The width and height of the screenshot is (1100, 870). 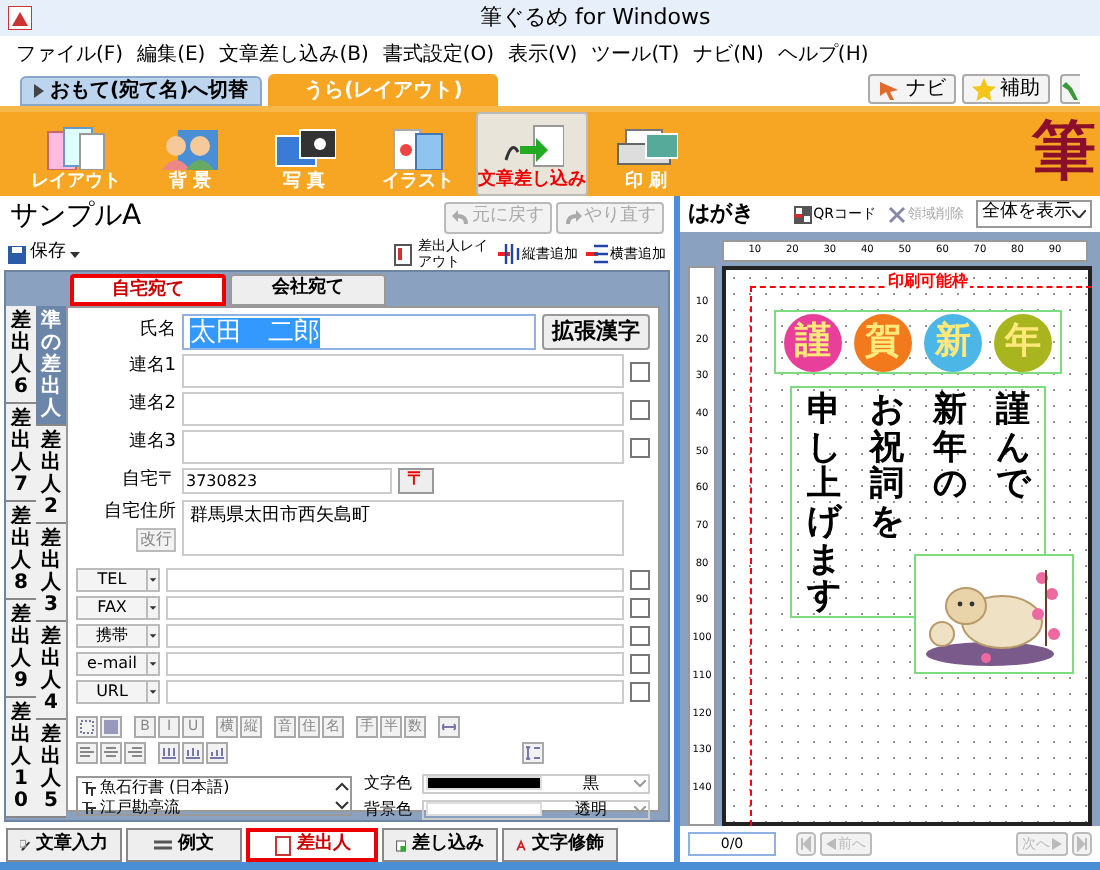 What do you see at coordinates (44, 254) in the screenshot?
I see `save-button: 保存` at bounding box center [44, 254].